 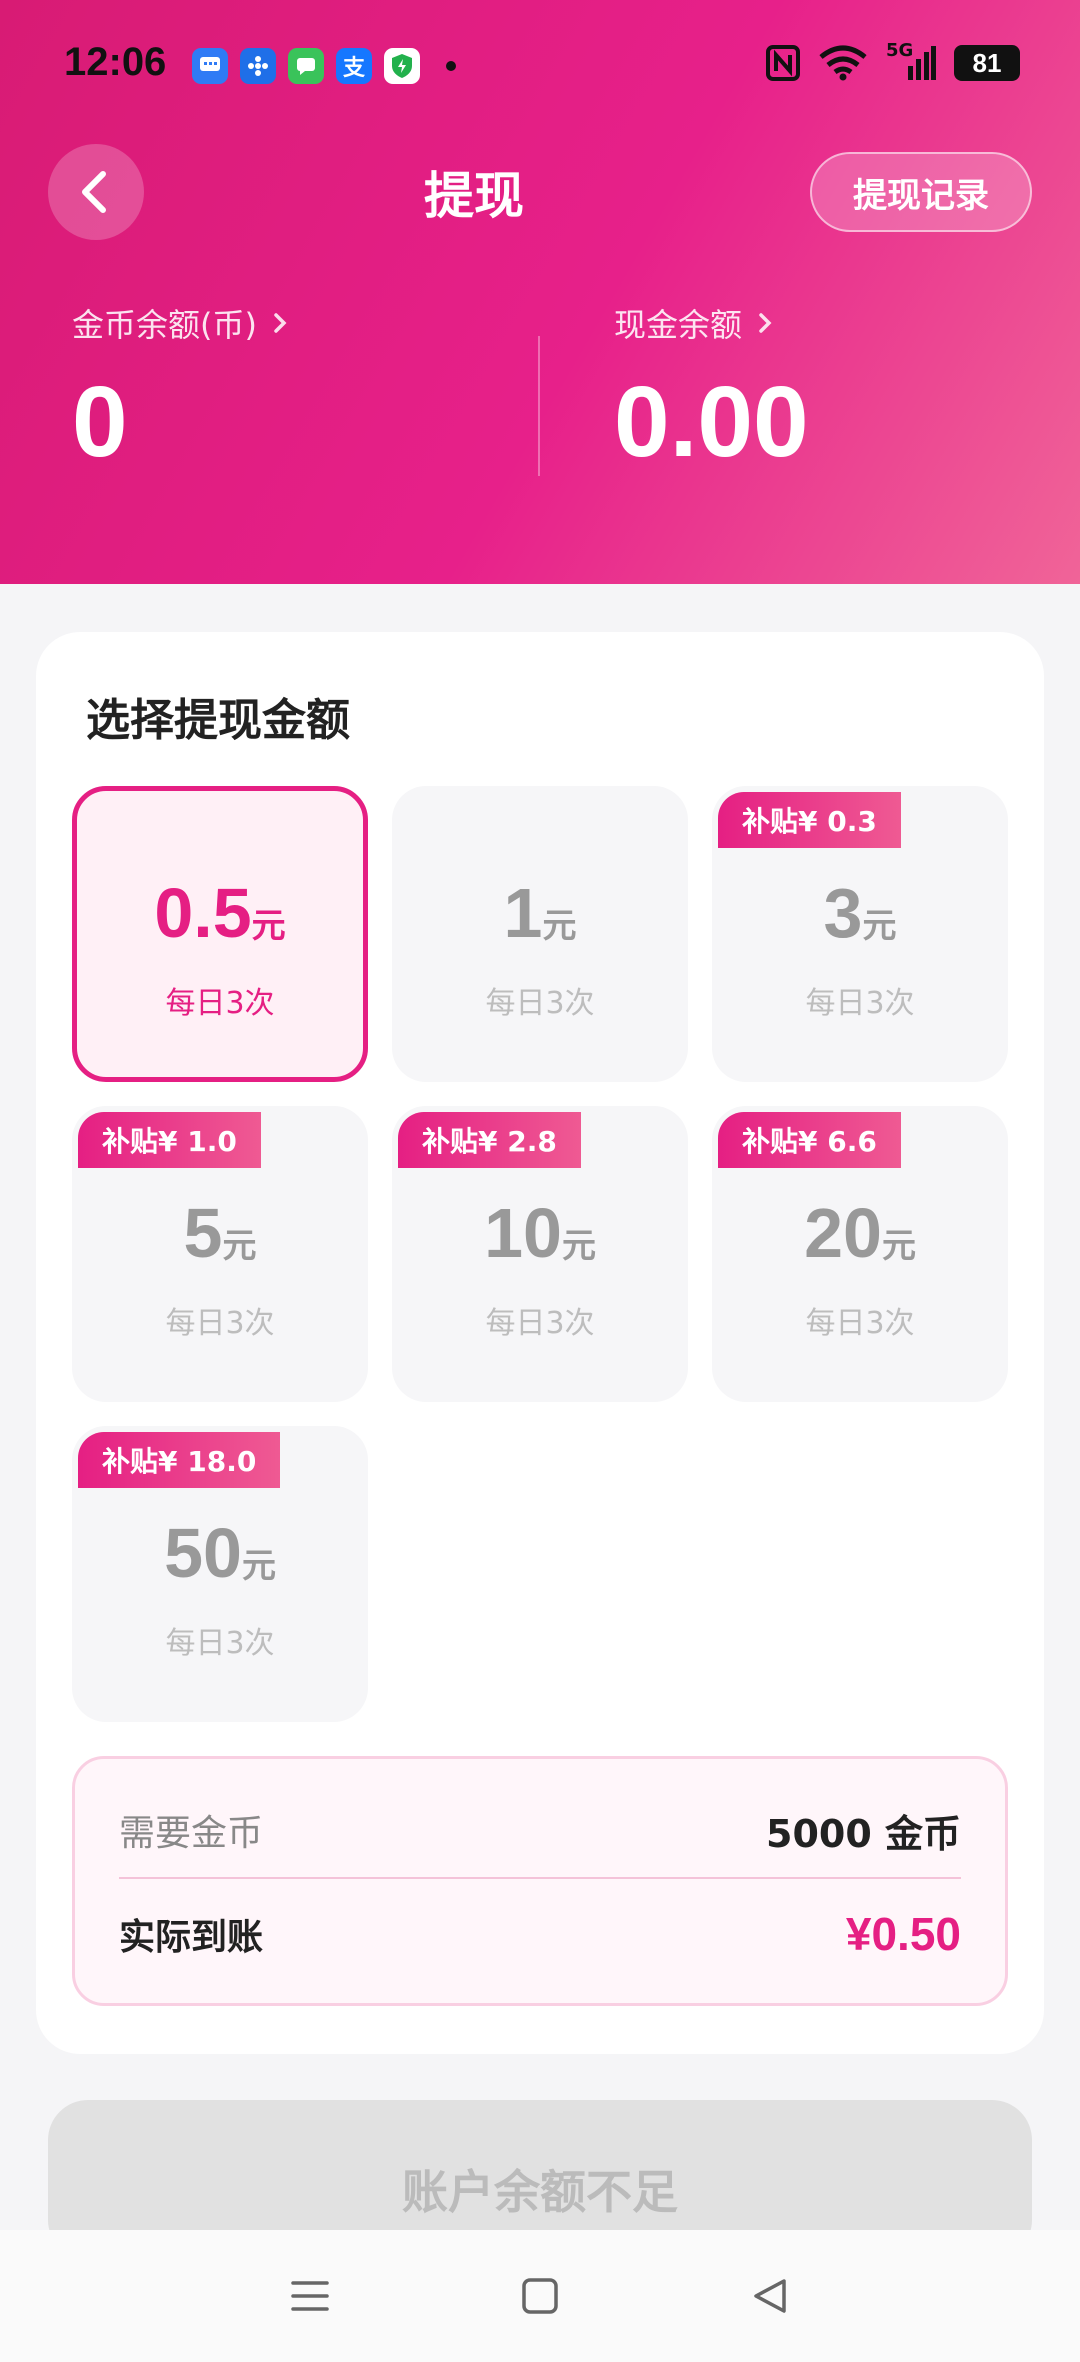 What do you see at coordinates (678, 325) in the screenshot?
I see `cash-balance-label: 现金余额` at bounding box center [678, 325].